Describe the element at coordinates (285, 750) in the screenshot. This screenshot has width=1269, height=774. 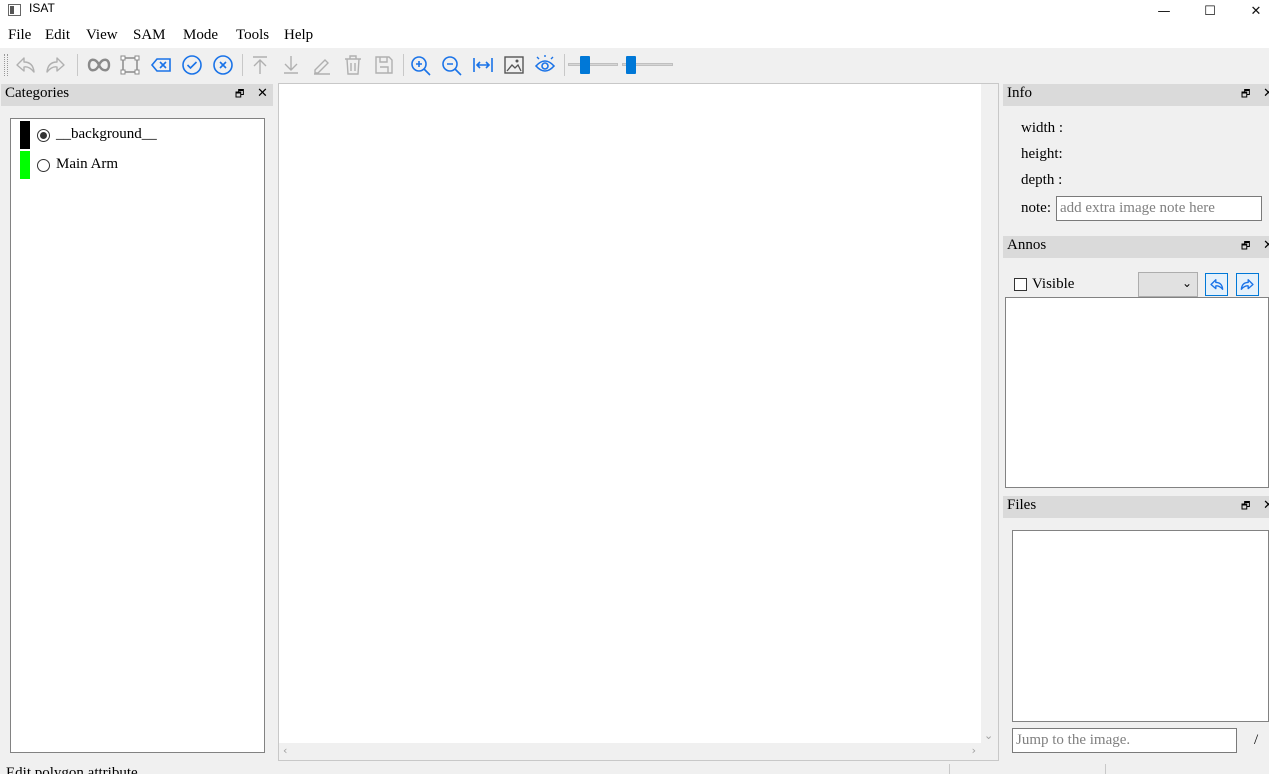
I see `scroll-left-icon: ‹` at that location.